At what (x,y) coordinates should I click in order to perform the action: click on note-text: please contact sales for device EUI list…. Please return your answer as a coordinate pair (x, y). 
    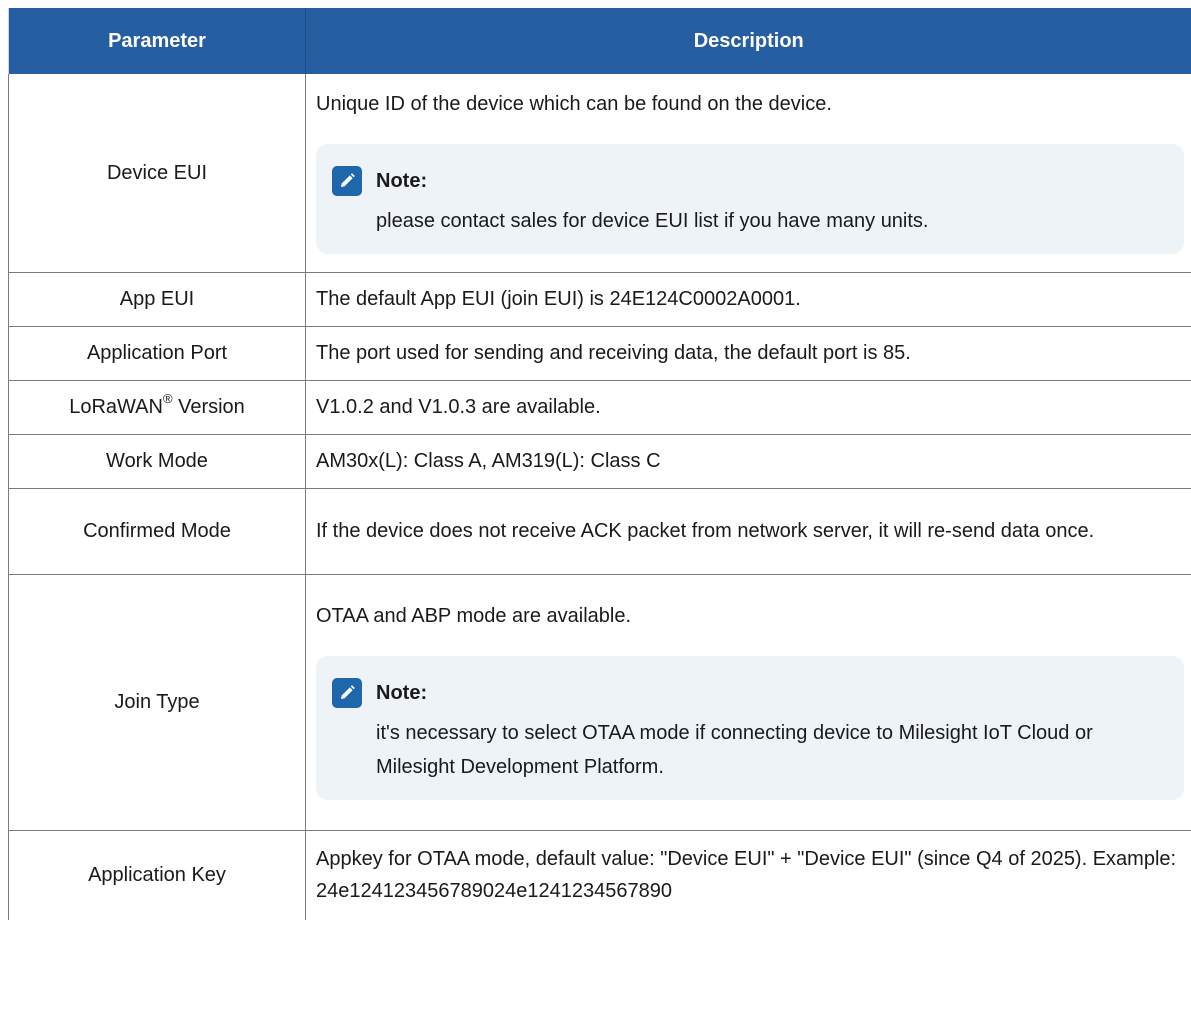
    Looking at the image, I should click on (652, 220).